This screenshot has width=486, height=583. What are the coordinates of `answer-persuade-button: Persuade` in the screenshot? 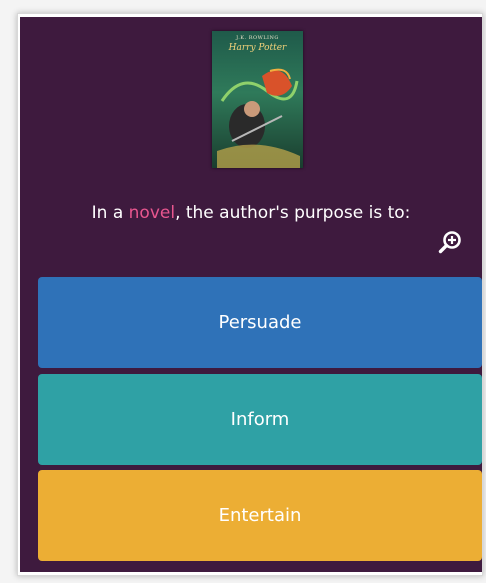 It's located at (260, 322).